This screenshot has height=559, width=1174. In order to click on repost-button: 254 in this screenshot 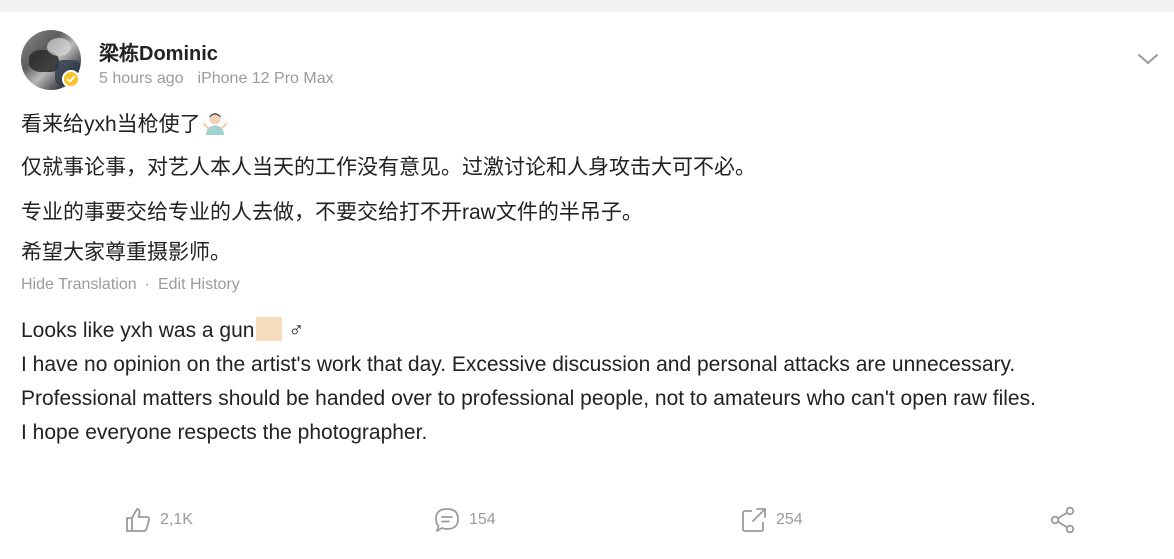, I will do `click(771, 520)`.